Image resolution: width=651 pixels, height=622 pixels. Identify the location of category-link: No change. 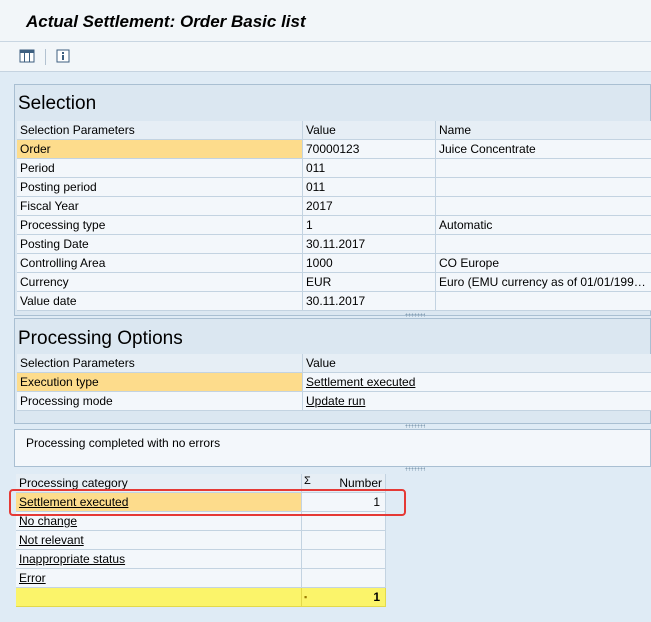
(48, 521).